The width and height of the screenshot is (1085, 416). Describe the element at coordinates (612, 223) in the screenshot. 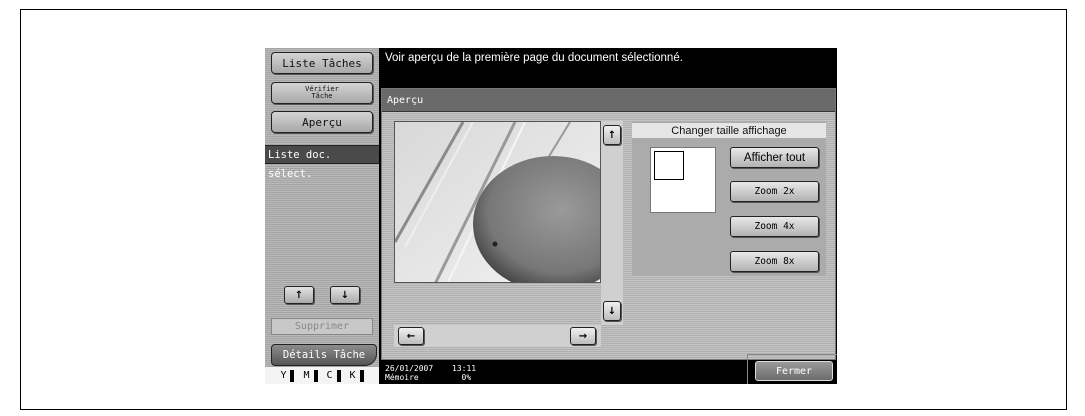

I see `vertical-scrollbar: ↑ ↓` at that location.